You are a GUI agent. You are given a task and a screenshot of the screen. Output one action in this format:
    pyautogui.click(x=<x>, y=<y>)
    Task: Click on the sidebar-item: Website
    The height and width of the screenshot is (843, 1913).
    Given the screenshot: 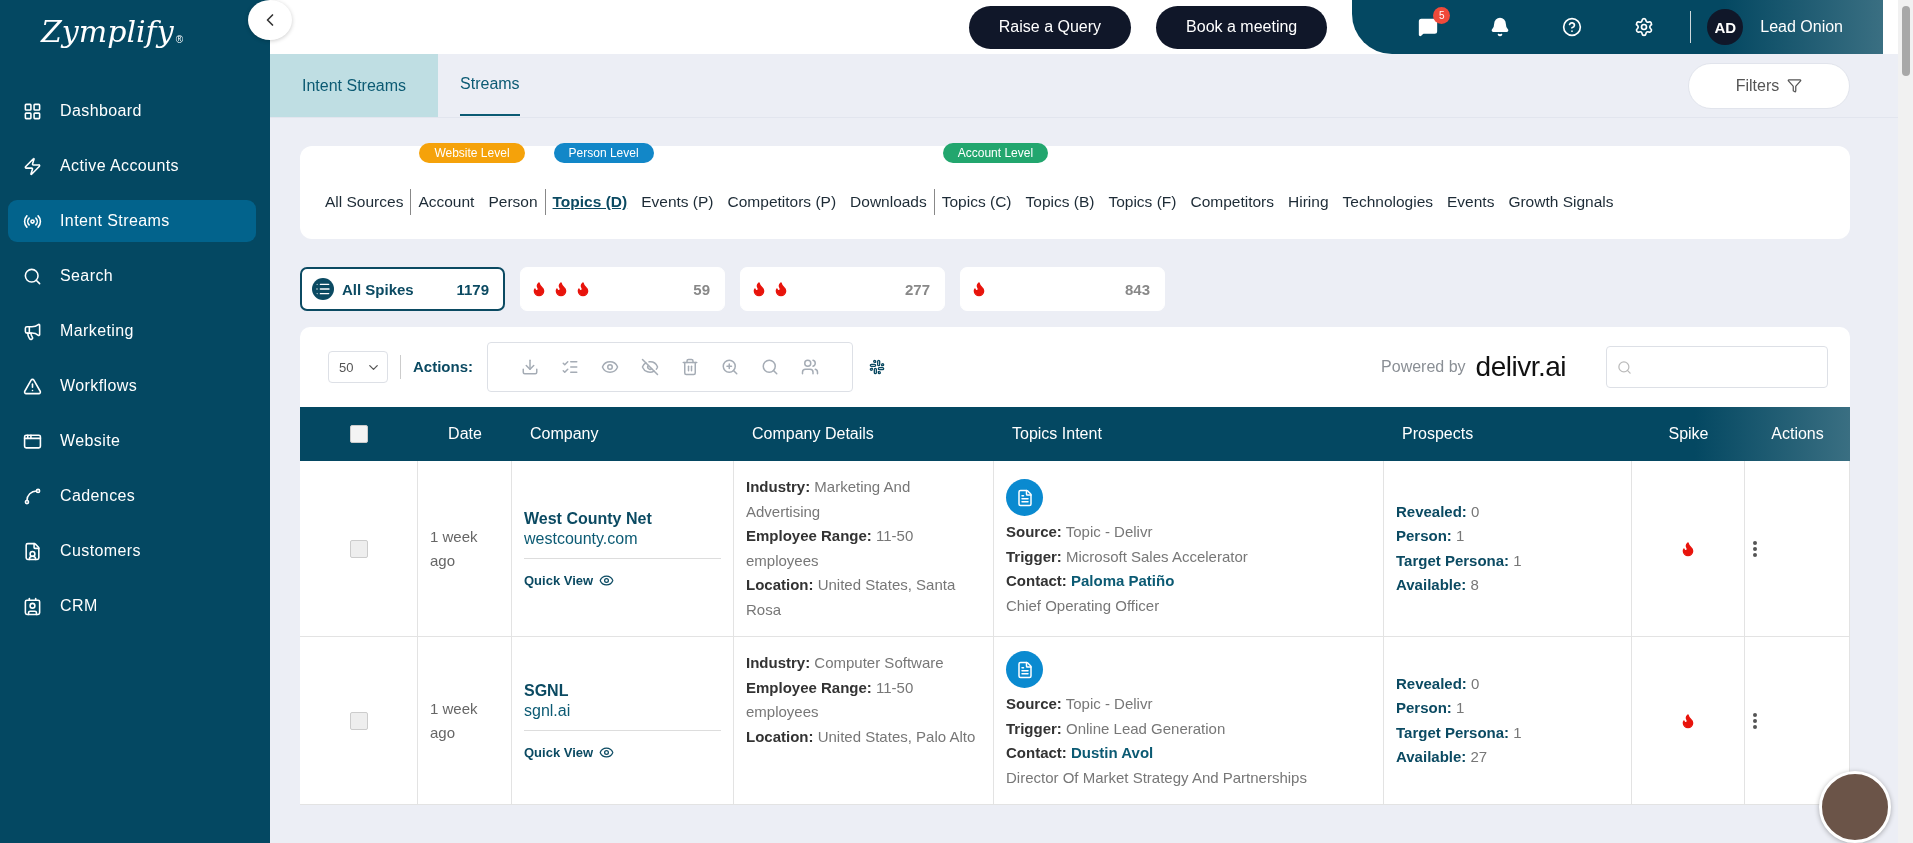 What is the action you would take?
    pyautogui.click(x=132, y=441)
    